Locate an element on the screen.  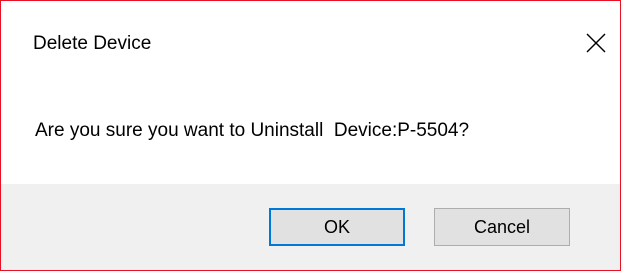
close-button is located at coordinates (596, 43).